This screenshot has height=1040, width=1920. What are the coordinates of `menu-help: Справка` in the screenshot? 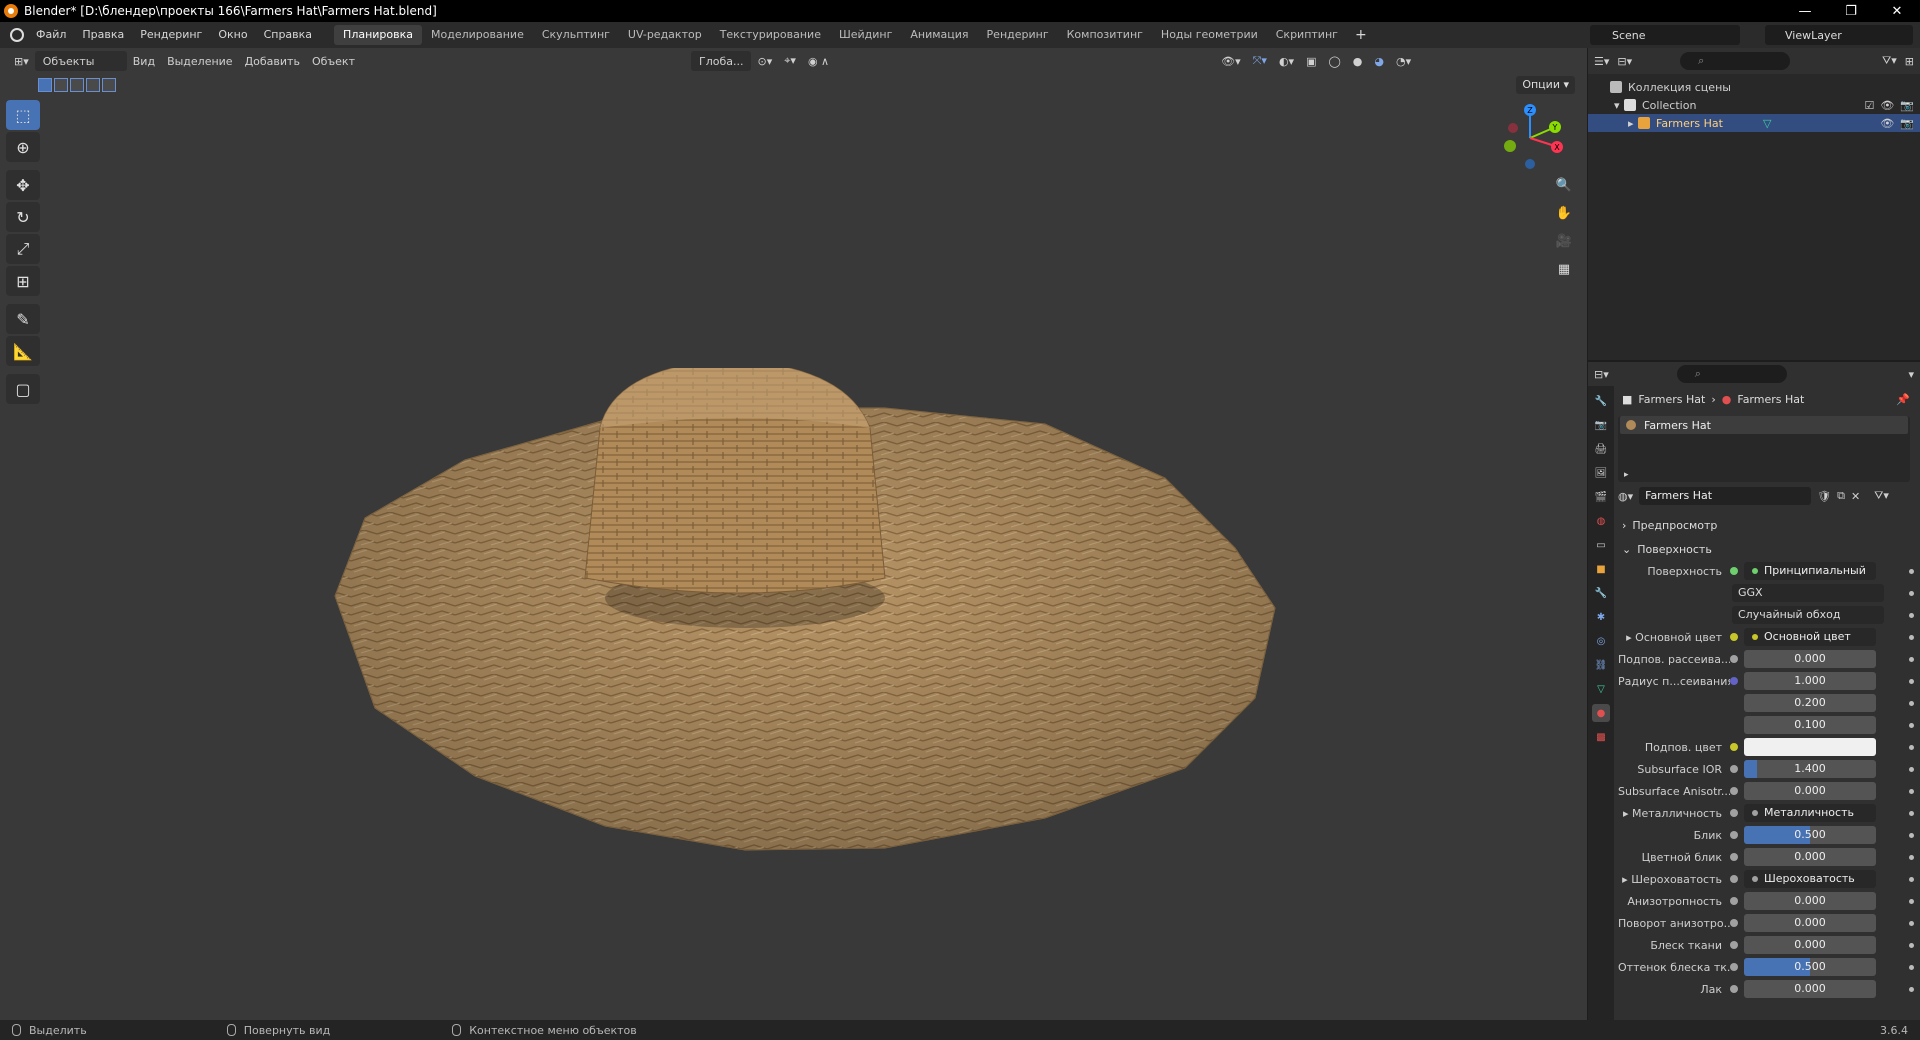 It's located at (288, 35).